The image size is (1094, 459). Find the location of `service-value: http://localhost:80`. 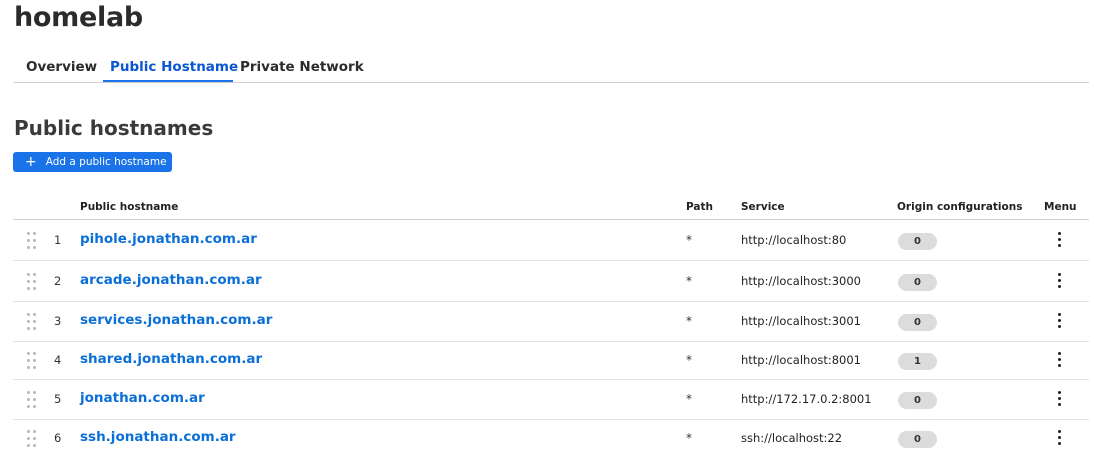

service-value: http://localhost:80 is located at coordinates (794, 239).